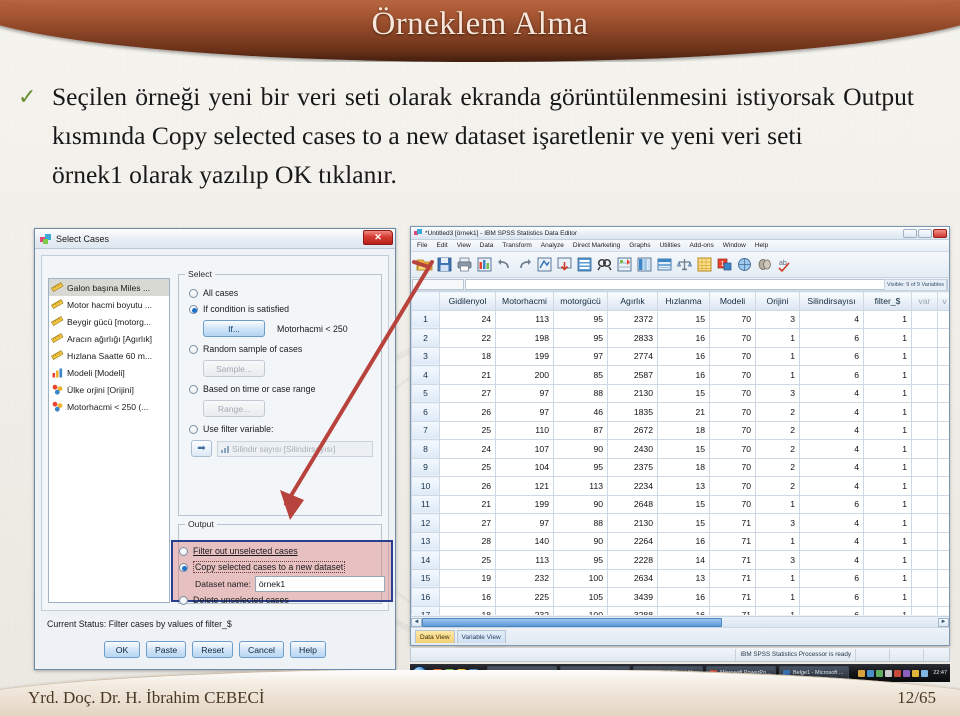 This screenshot has height=716, width=960. Describe the element at coordinates (425, 578) in the screenshot. I see `row-header: 15` at that location.